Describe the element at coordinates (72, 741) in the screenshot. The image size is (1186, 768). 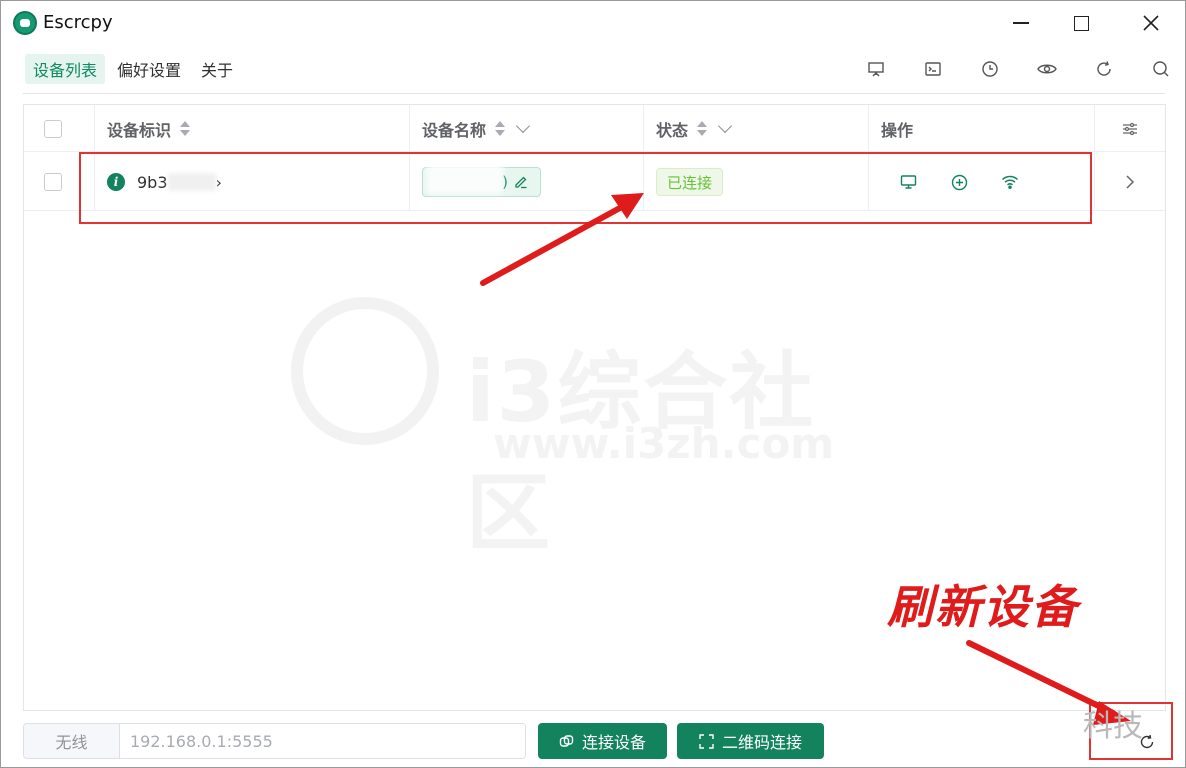
I see `wireless-prefix: 无线` at that location.